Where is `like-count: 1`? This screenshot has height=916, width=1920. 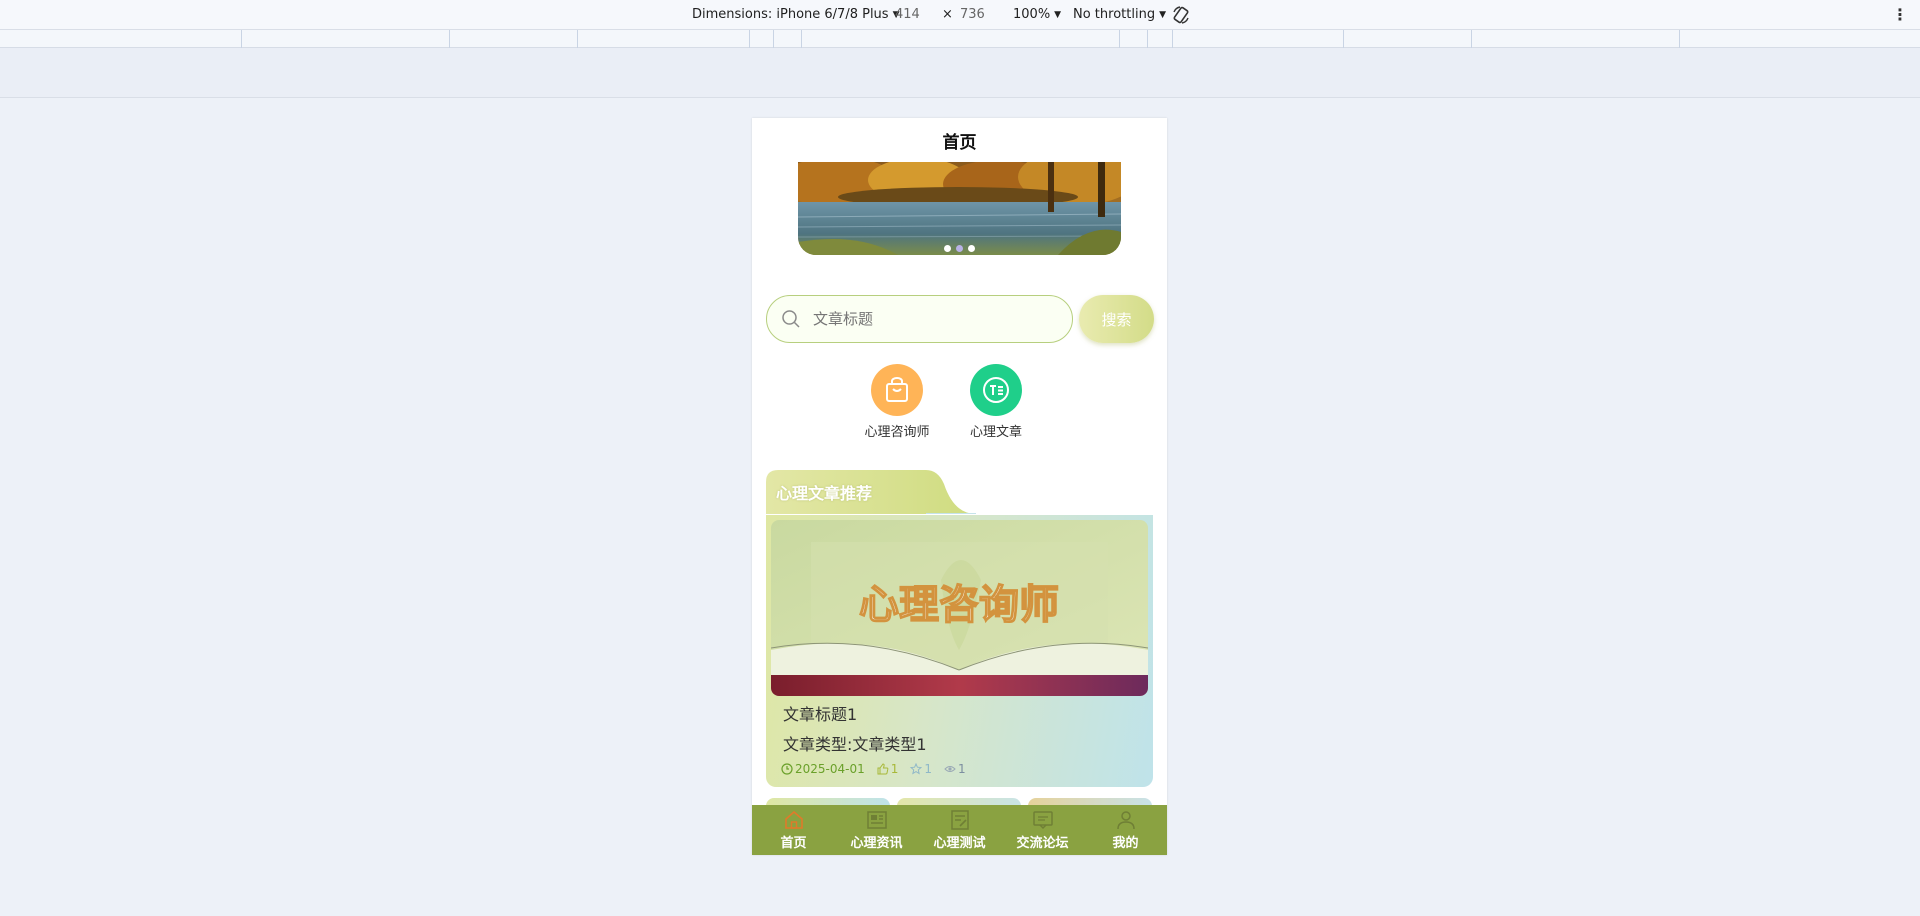
like-count: 1 is located at coordinates (894, 769).